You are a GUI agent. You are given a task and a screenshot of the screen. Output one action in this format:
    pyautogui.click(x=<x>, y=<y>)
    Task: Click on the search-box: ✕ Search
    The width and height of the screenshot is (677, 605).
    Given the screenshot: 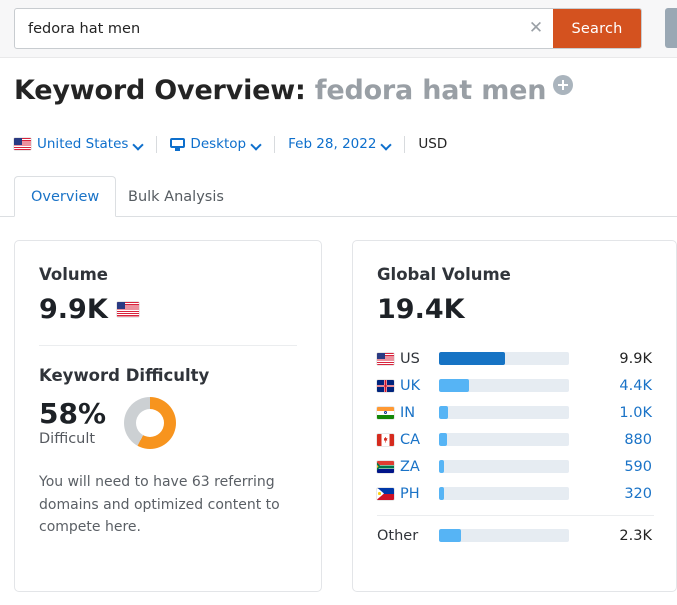 What is the action you would take?
    pyautogui.click(x=328, y=28)
    